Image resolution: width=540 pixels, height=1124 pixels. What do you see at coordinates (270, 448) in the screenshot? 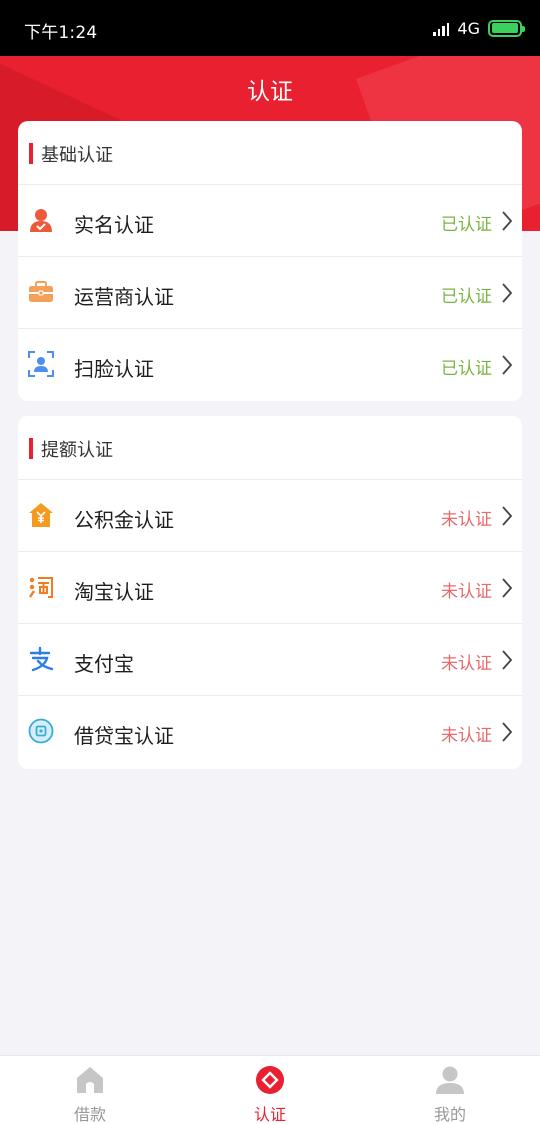
I see `section-header: 提额认证` at bounding box center [270, 448].